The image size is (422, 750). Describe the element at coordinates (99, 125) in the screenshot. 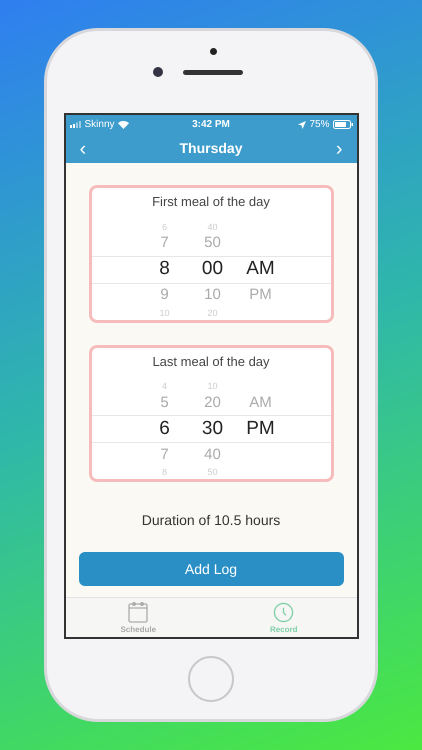

I see `carrier-name: Skinny` at that location.